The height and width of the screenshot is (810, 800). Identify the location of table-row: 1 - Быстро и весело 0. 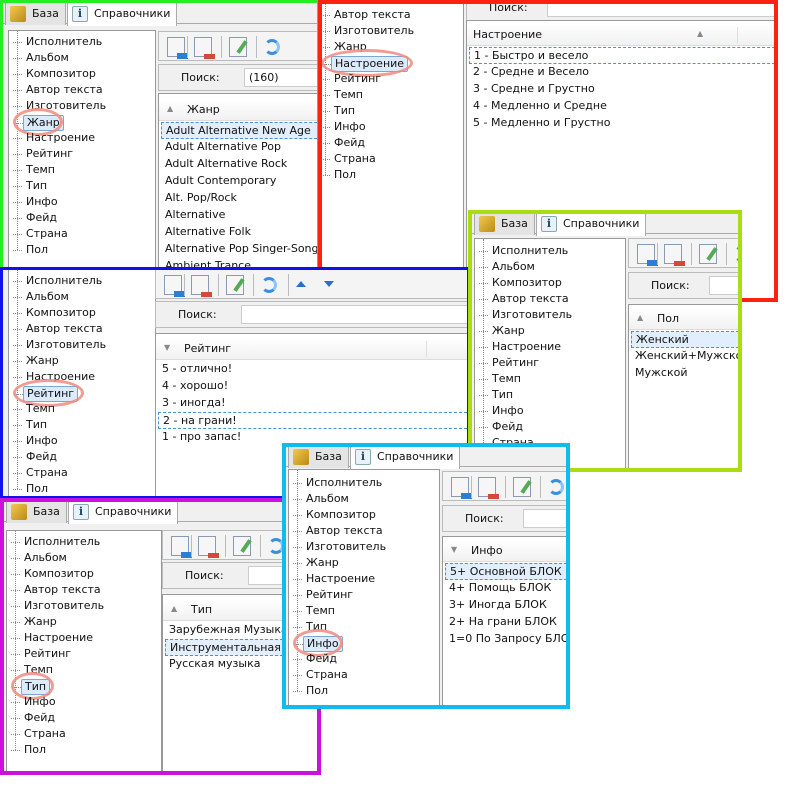
(623, 55).